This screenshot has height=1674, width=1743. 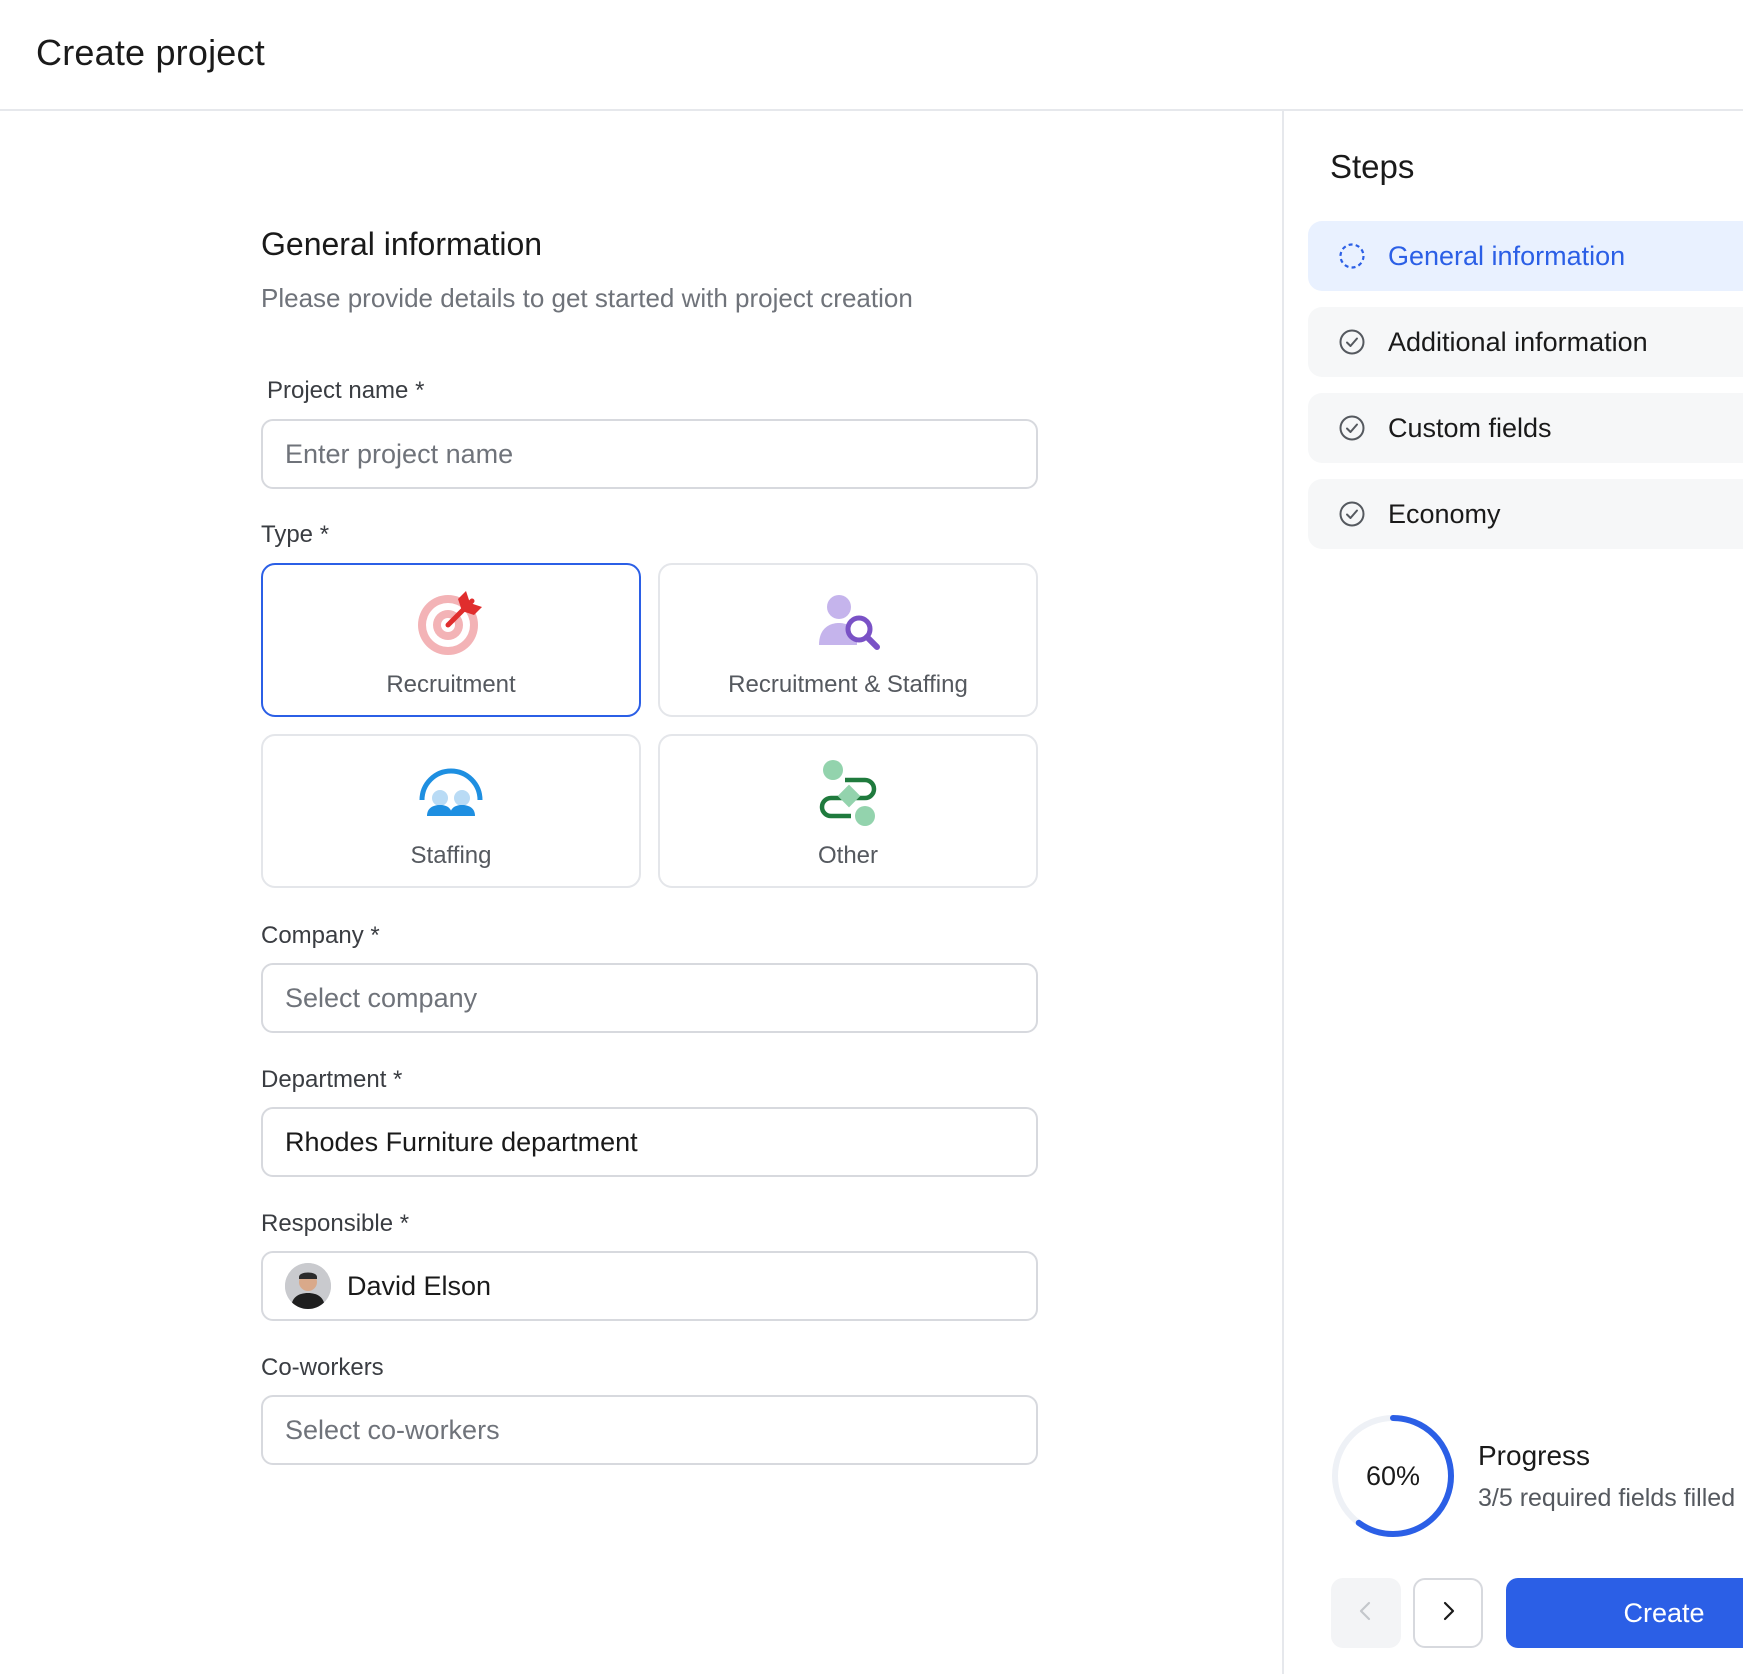 I want to click on type-option-label: Recruitment, so click(x=451, y=684).